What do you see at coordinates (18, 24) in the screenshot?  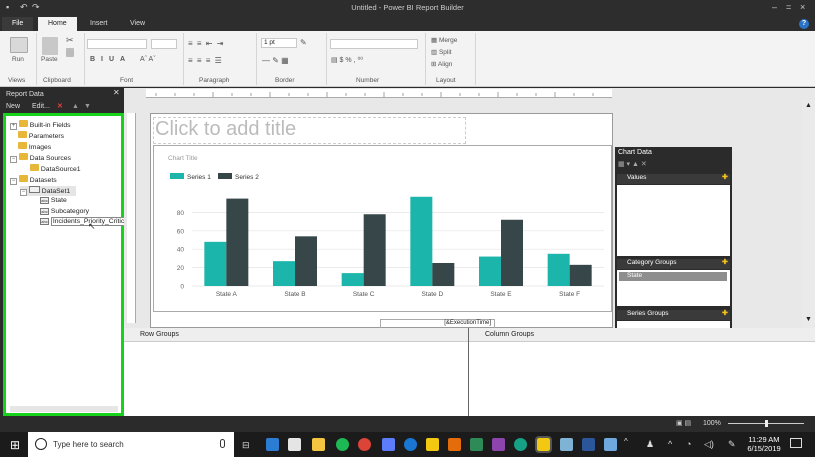 I see `tab-file: File` at bounding box center [18, 24].